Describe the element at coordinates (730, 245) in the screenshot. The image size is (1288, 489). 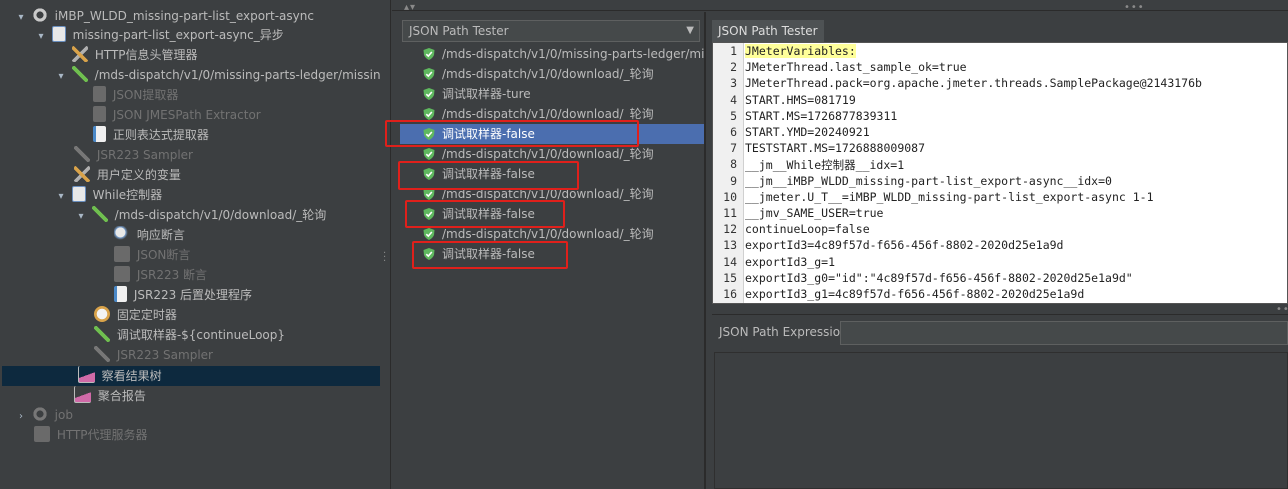
I see `line-number: 13` at that location.